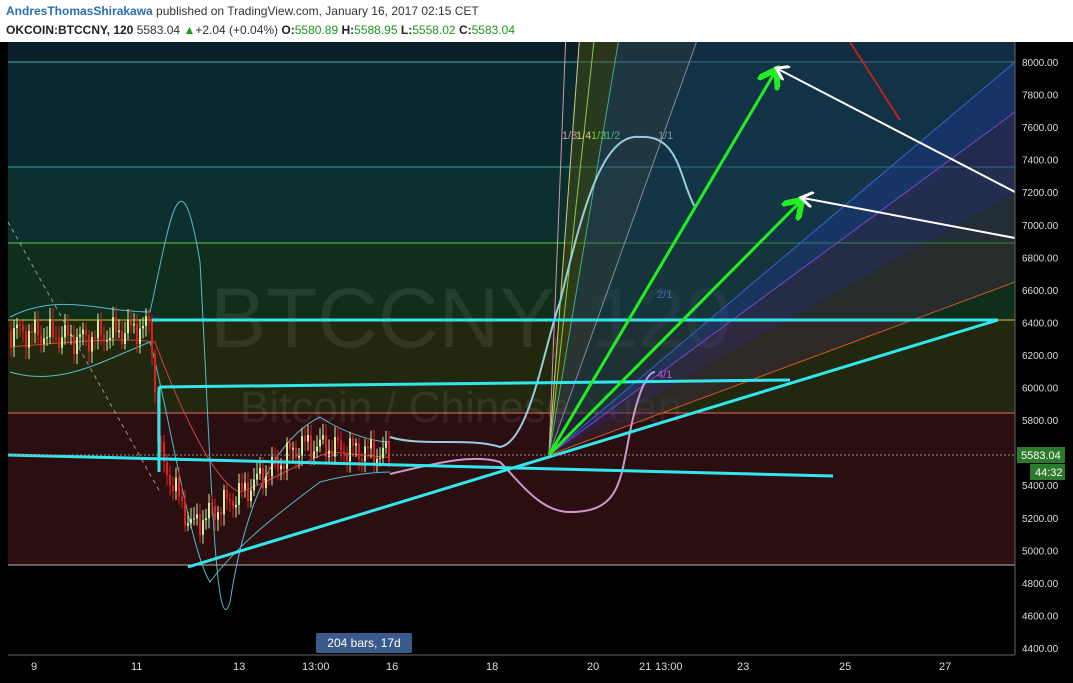 The image size is (1073, 683). Describe the element at coordinates (569, 136) in the screenshot. I see `svg-text: 1/8` at that location.